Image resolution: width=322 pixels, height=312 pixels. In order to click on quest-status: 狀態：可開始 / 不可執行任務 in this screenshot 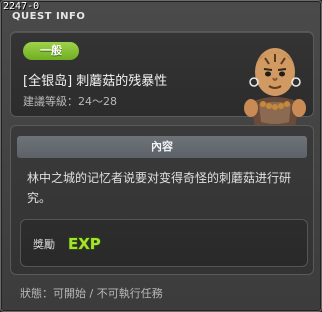, I will do `click(91, 293)`.